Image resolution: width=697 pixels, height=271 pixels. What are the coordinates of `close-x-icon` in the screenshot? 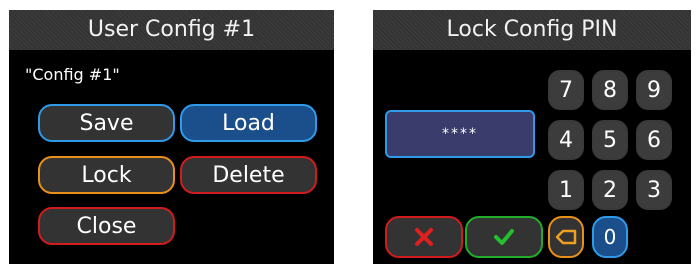 It's located at (424, 237).